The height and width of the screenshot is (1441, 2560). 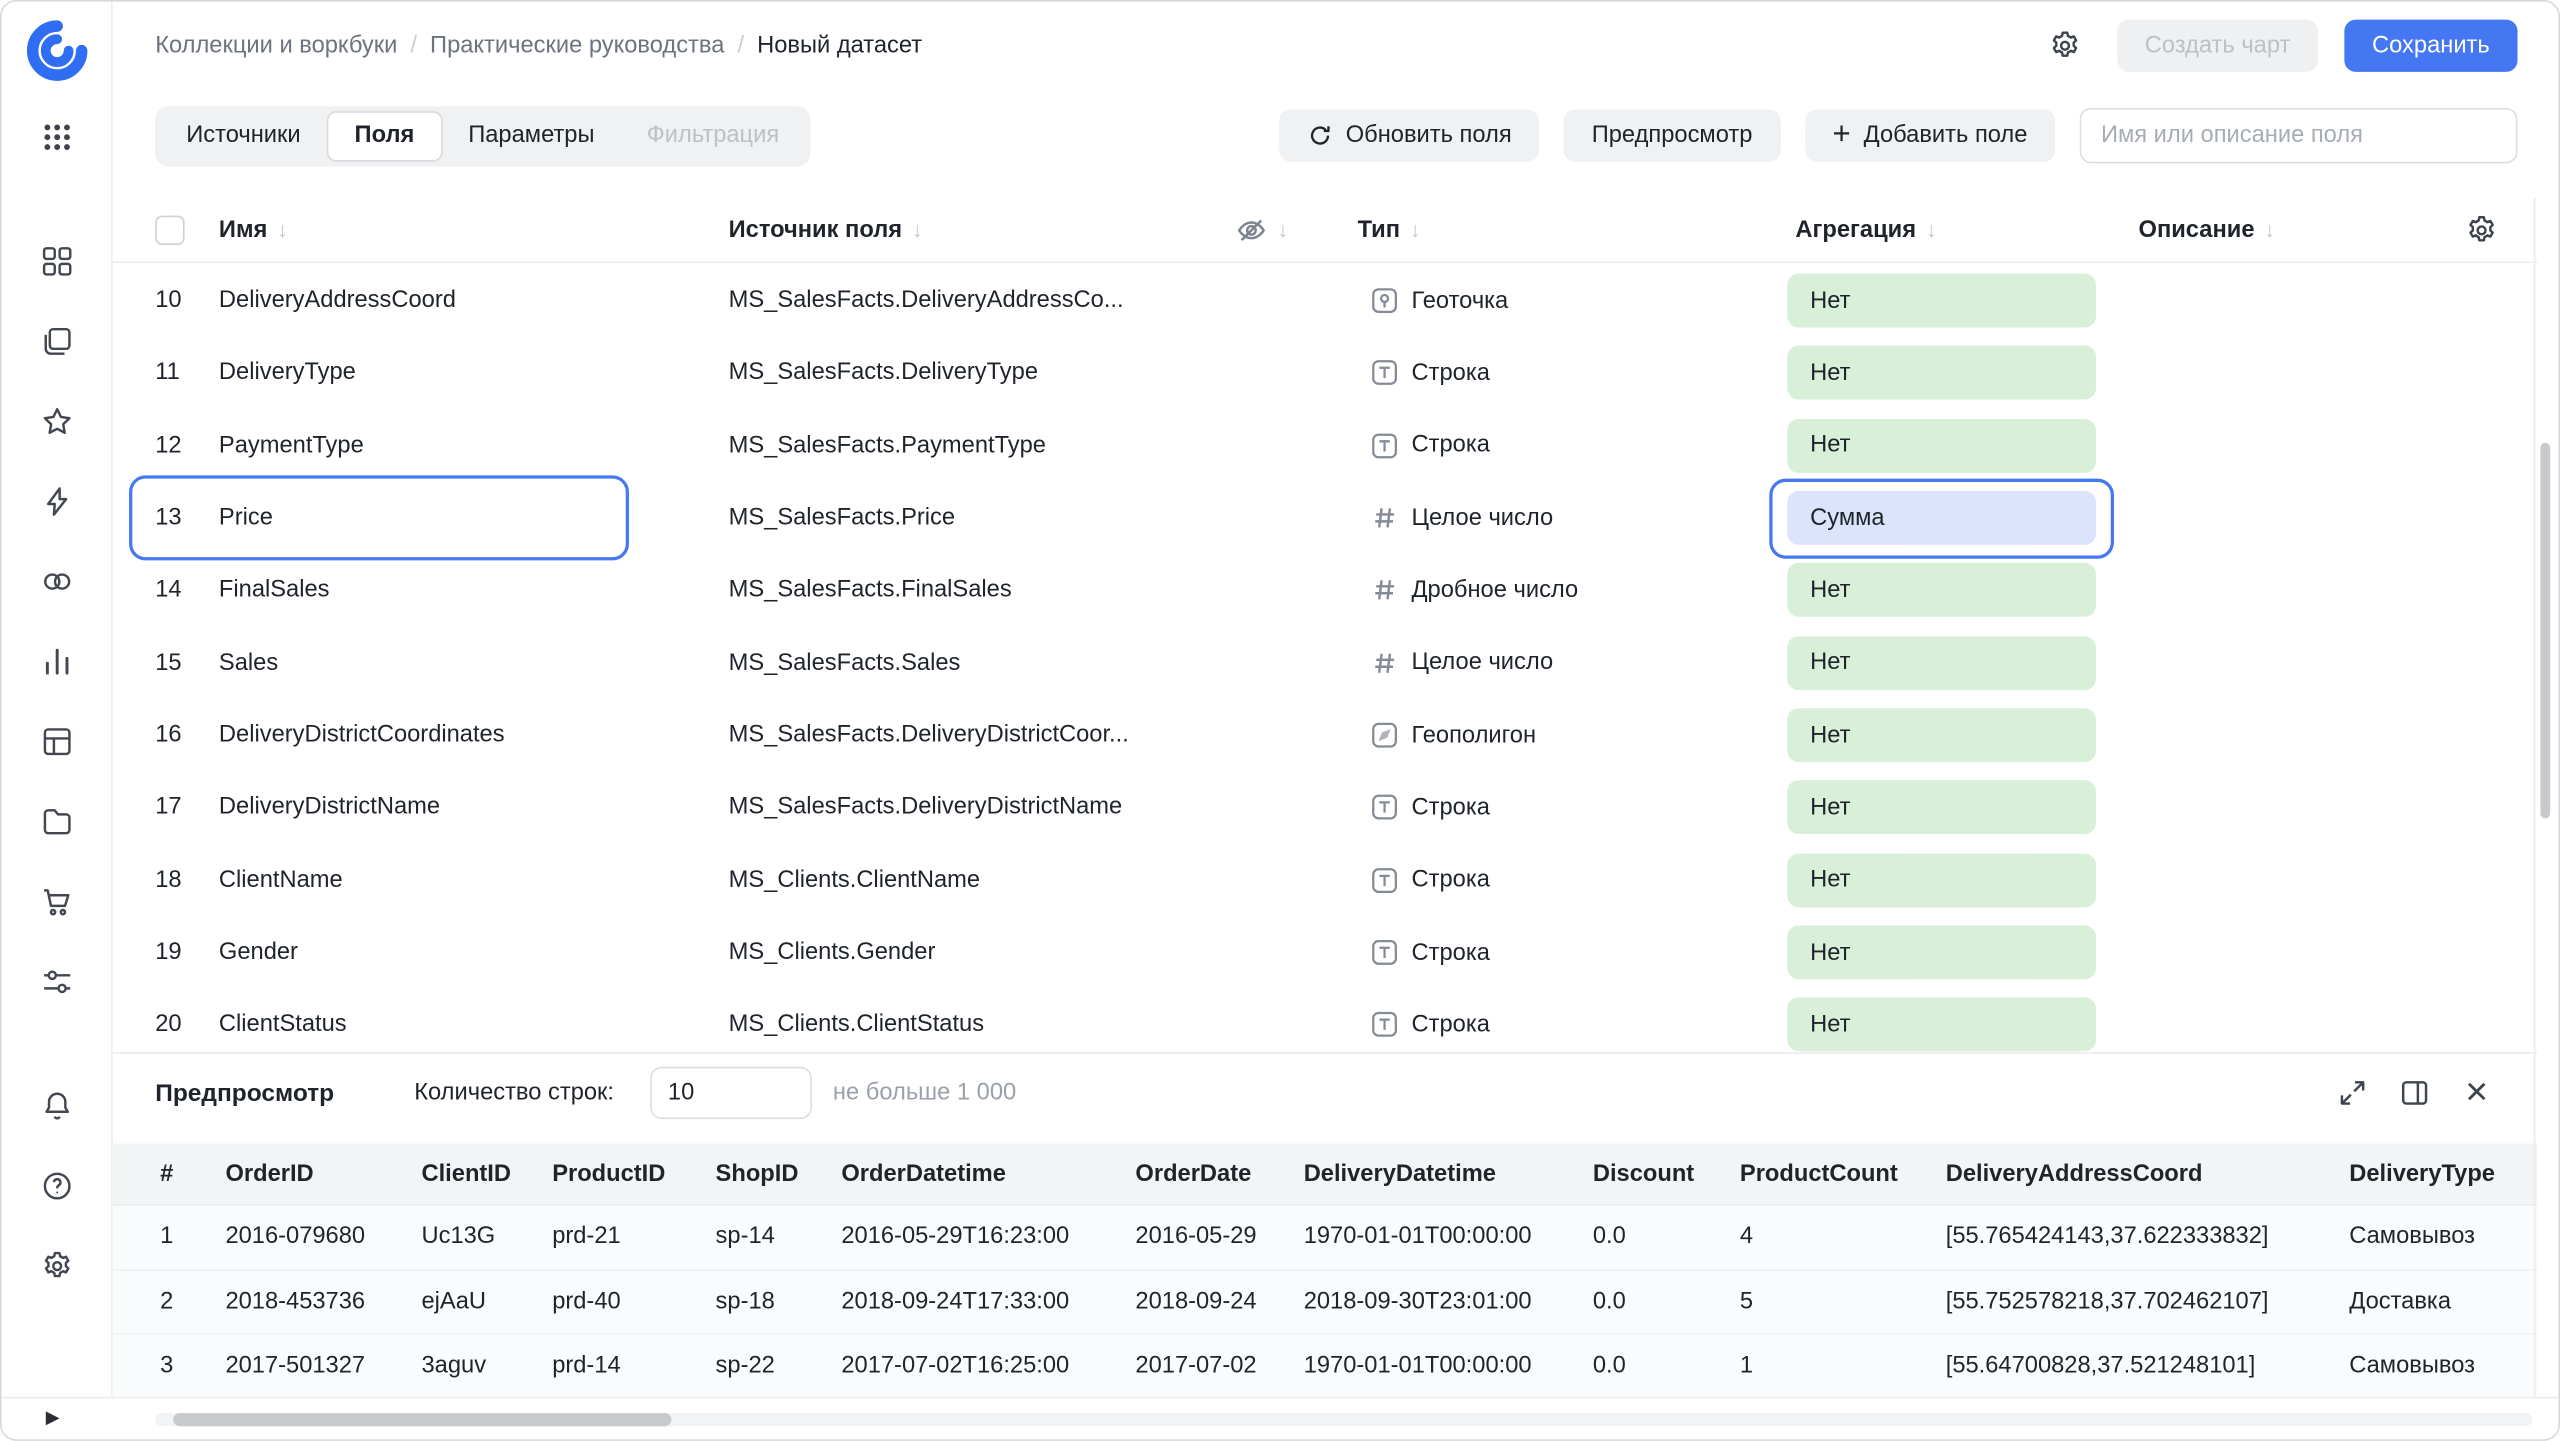 What do you see at coordinates (845, 663) in the screenshot?
I see `field-source: MS_SalesFacts.Sales` at bounding box center [845, 663].